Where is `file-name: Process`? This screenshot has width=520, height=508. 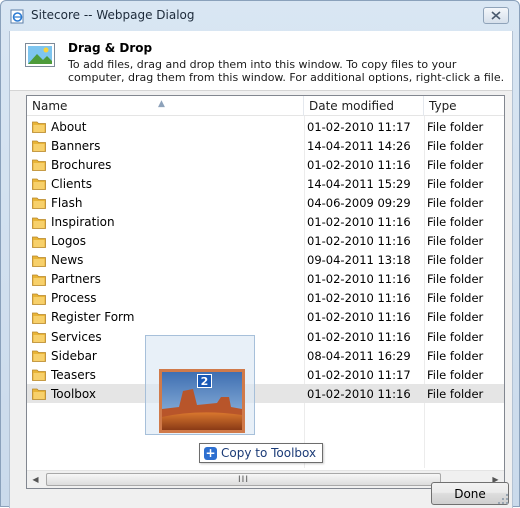
file-name: Process is located at coordinates (74, 298).